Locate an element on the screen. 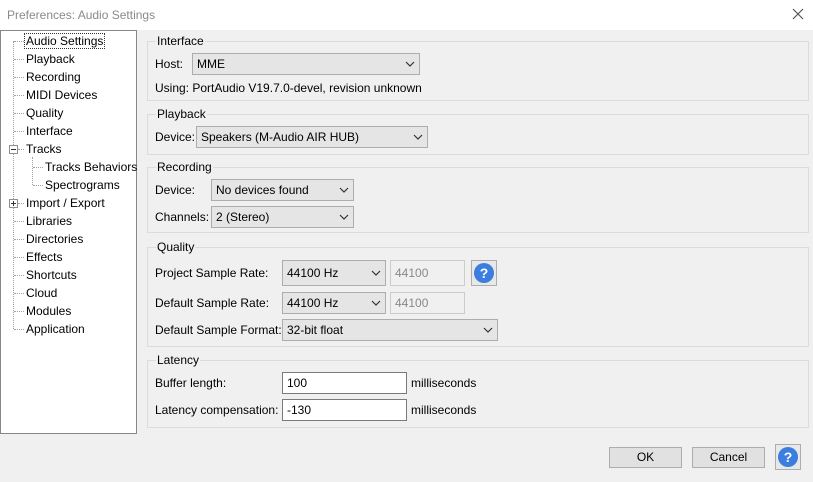  recording-header: Recording is located at coordinates (184, 167).